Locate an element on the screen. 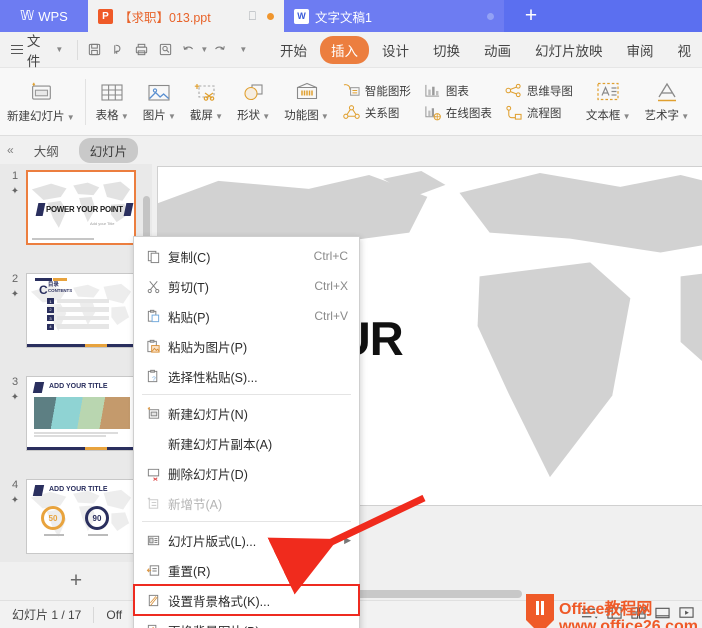 This screenshot has height=628, width=702. slide-number: 4 ✦ is located at coordinates (15, 493).